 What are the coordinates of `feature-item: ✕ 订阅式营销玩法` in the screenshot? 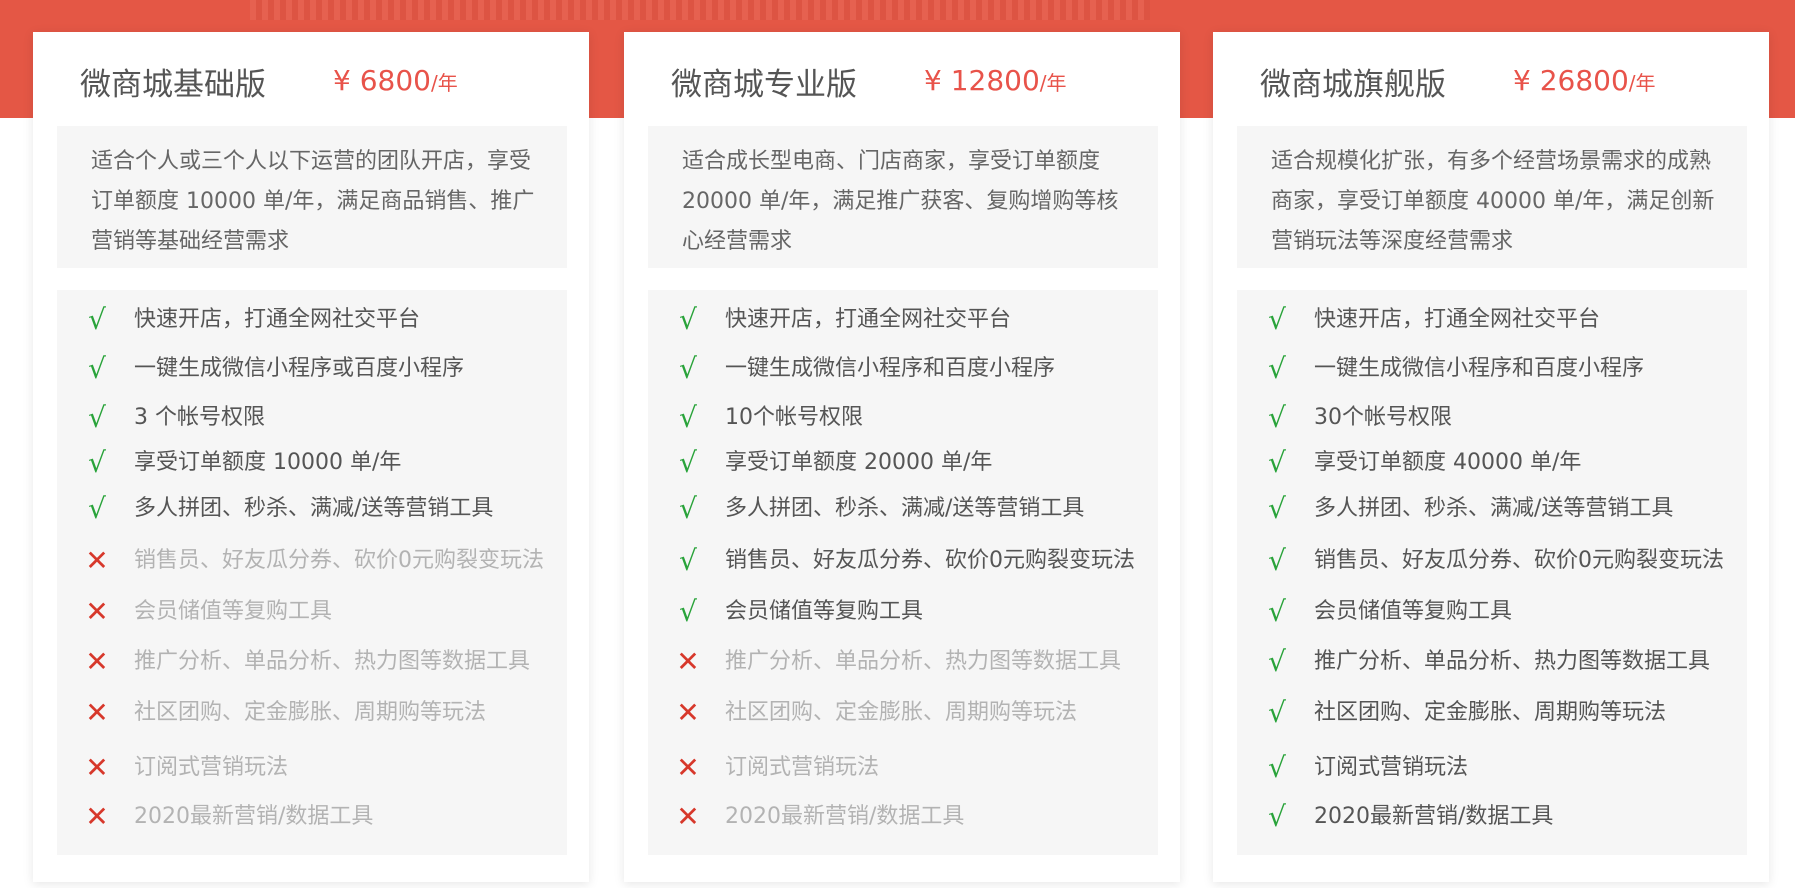 It's located at (903, 770).